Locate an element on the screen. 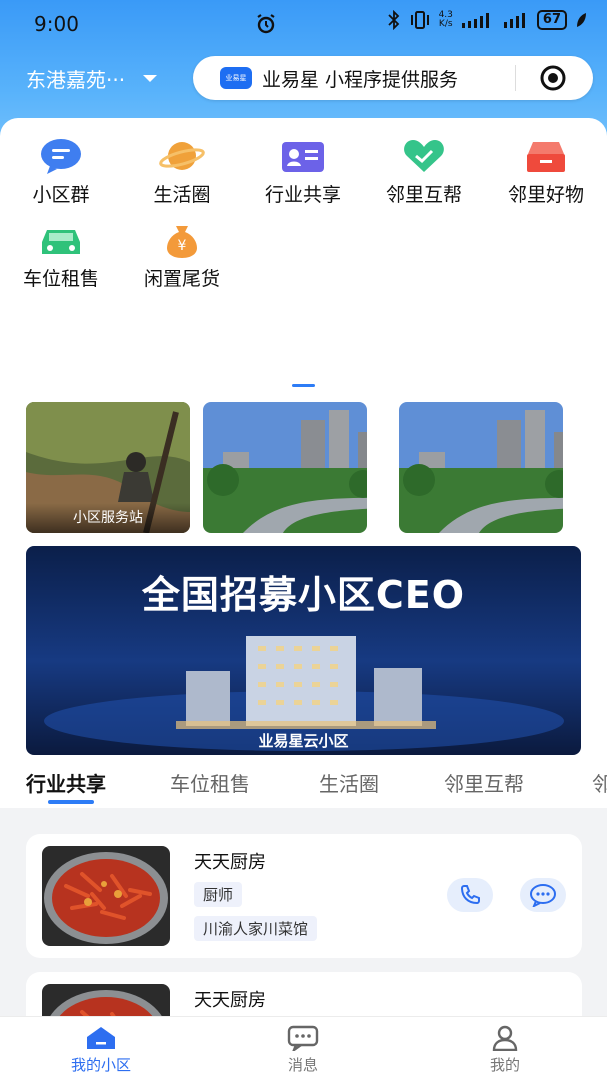 This screenshot has height=1080, width=607. alarm-icon is located at coordinates (266, 24).